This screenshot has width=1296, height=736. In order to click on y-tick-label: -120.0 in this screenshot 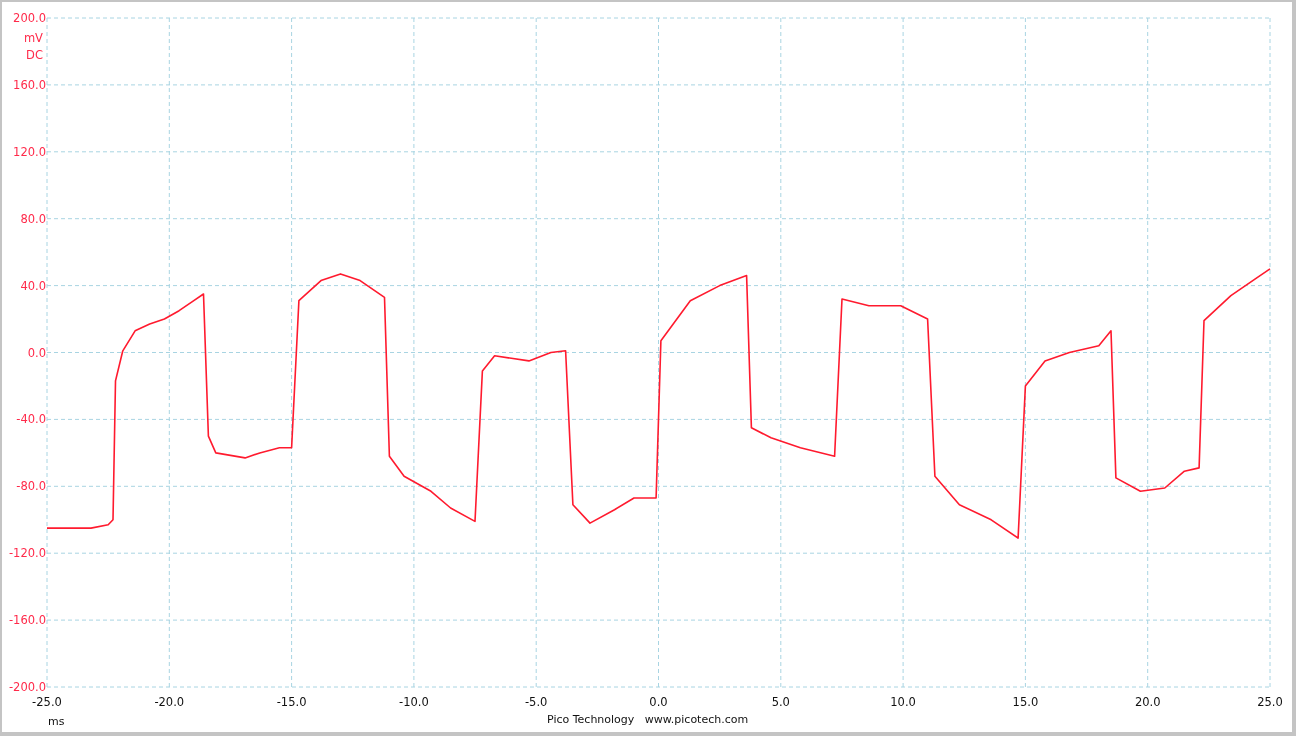, I will do `click(27, 553)`.